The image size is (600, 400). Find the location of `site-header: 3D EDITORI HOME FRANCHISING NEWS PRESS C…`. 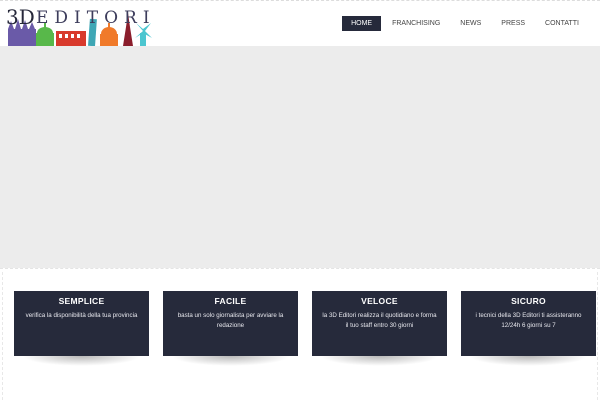

site-header: 3D EDITORI HOME FRANCHISING NEWS PRESS C… is located at coordinates (300, 23).